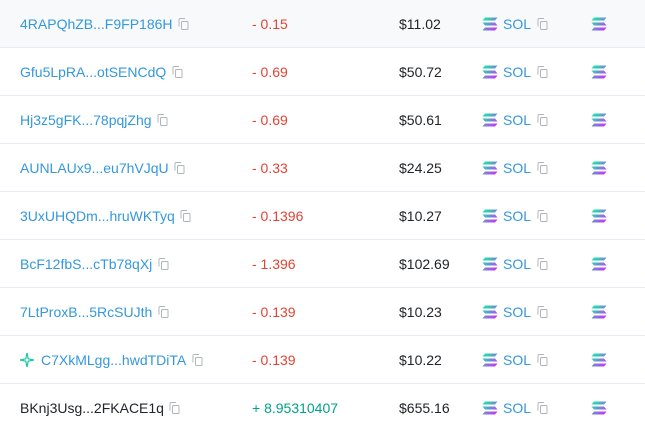 This screenshot has width=645, height=430. I want to click on table-row: AUNLAUx9...eu7hVJqU - 0.33 $24.25 SOL, so click(322, 168).